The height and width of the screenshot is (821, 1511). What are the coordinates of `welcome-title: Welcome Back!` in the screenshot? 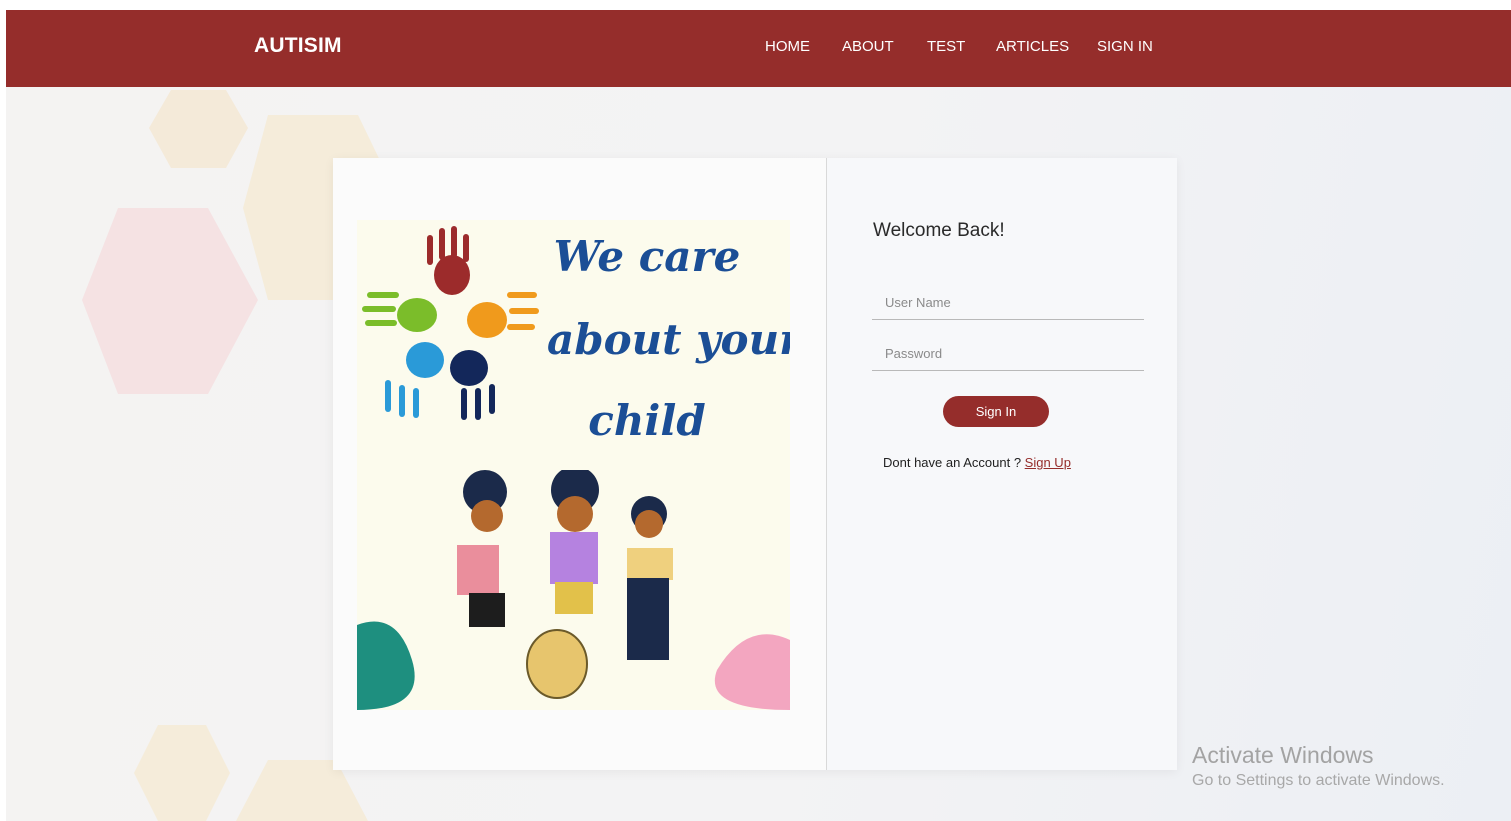 It's located at (939, 230).